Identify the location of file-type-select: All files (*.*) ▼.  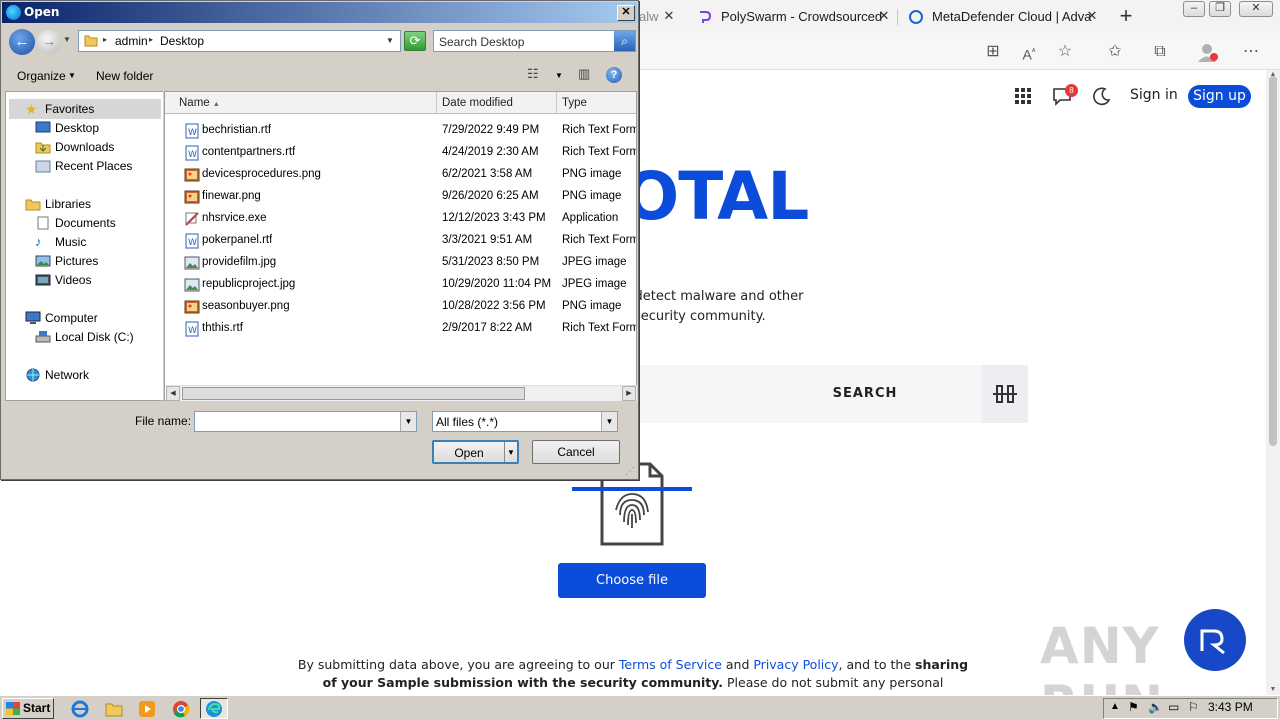
(525, 421).